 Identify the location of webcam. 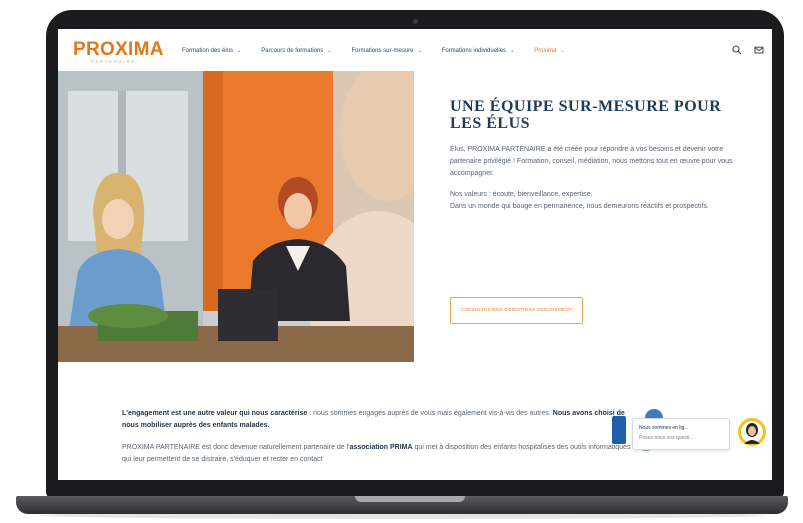
(415, 21).